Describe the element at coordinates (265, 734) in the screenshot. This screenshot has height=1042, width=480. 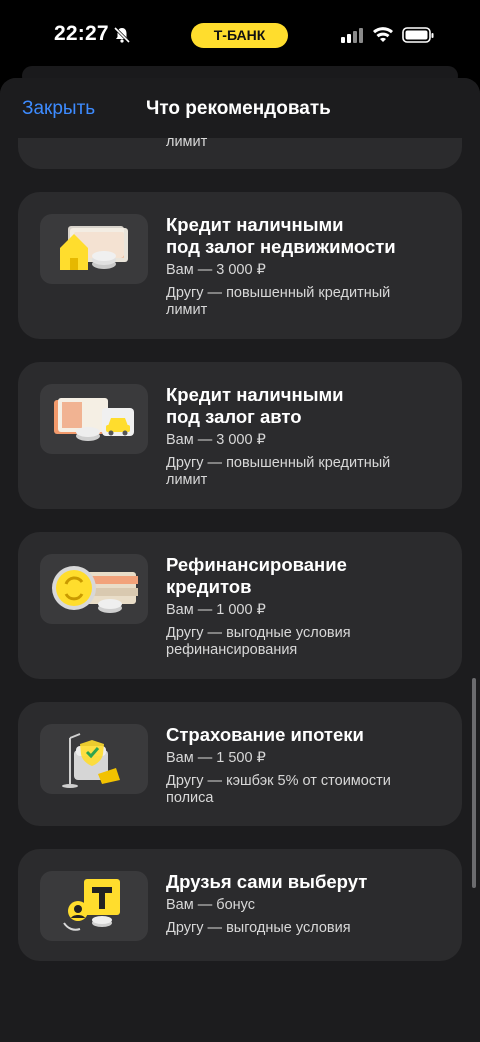
I see `card-title: Страхование ипотеки` at that location.